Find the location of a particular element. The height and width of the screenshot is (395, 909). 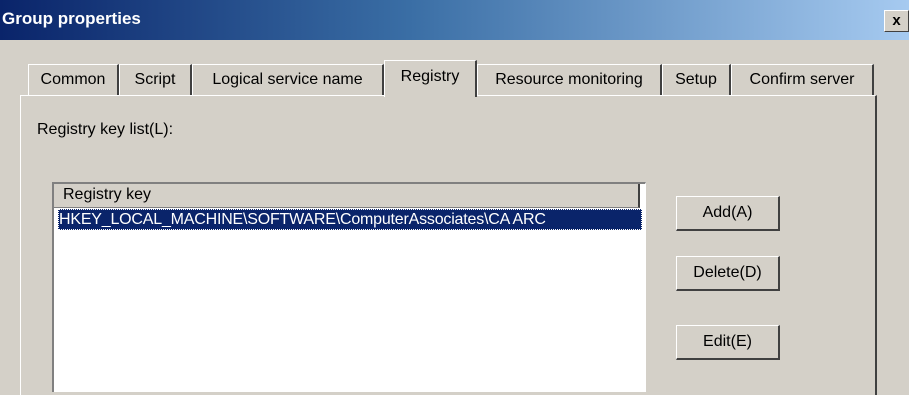

close-button: x is located at coordinates (896, 21).